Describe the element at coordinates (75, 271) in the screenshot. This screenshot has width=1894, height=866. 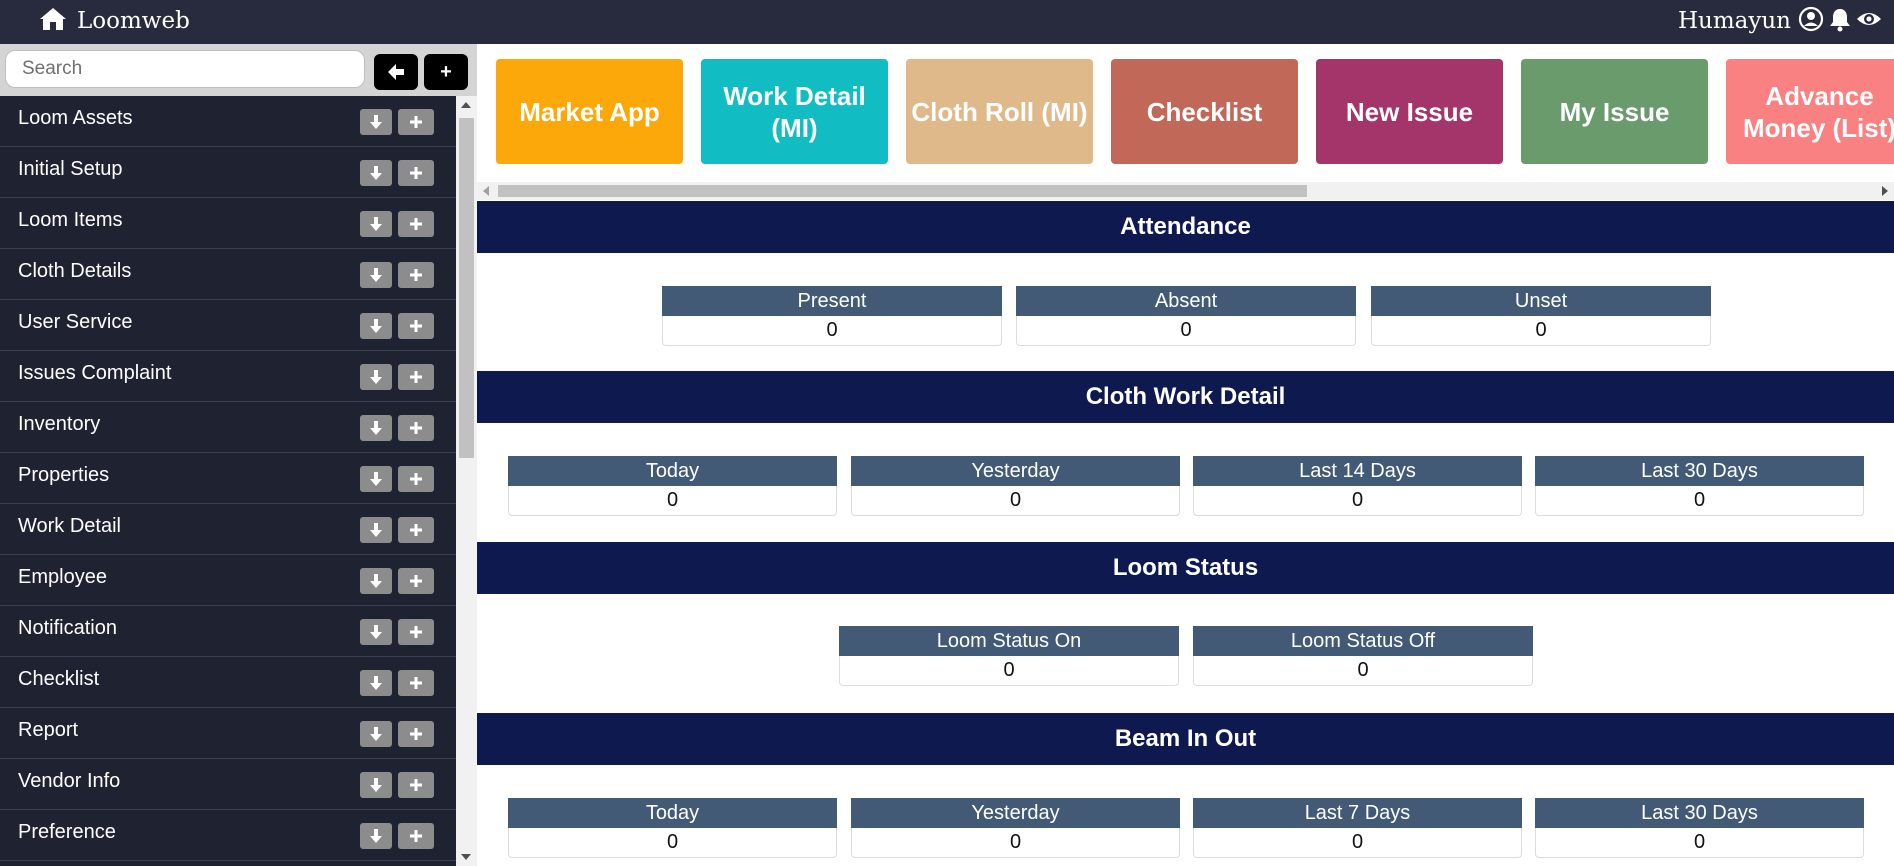
I see `sidebar-item-label: Cloth Details` at that location.